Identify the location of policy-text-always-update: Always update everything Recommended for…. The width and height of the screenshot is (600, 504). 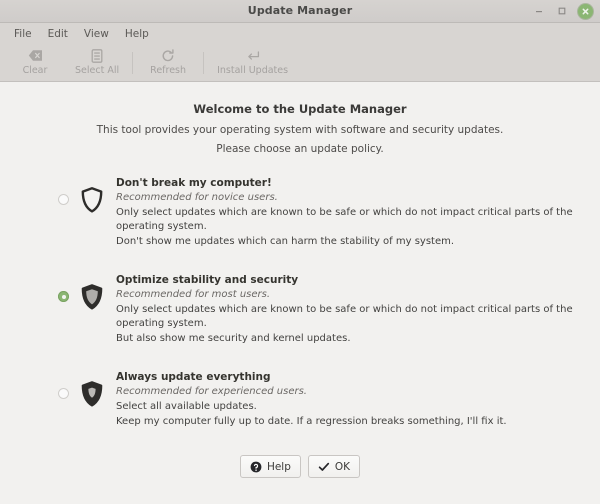
(311, 399).